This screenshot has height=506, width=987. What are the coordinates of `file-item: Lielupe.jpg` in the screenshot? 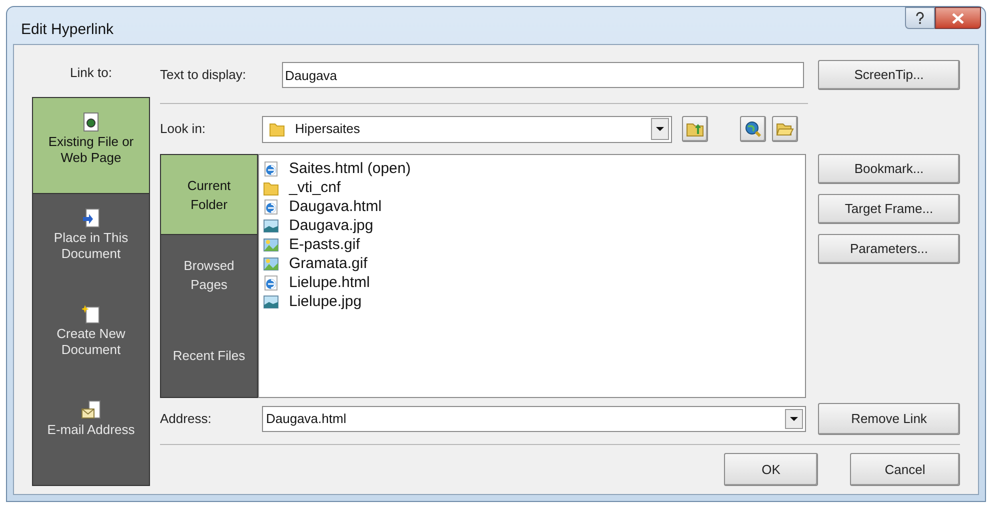 It's located at (534, 301).